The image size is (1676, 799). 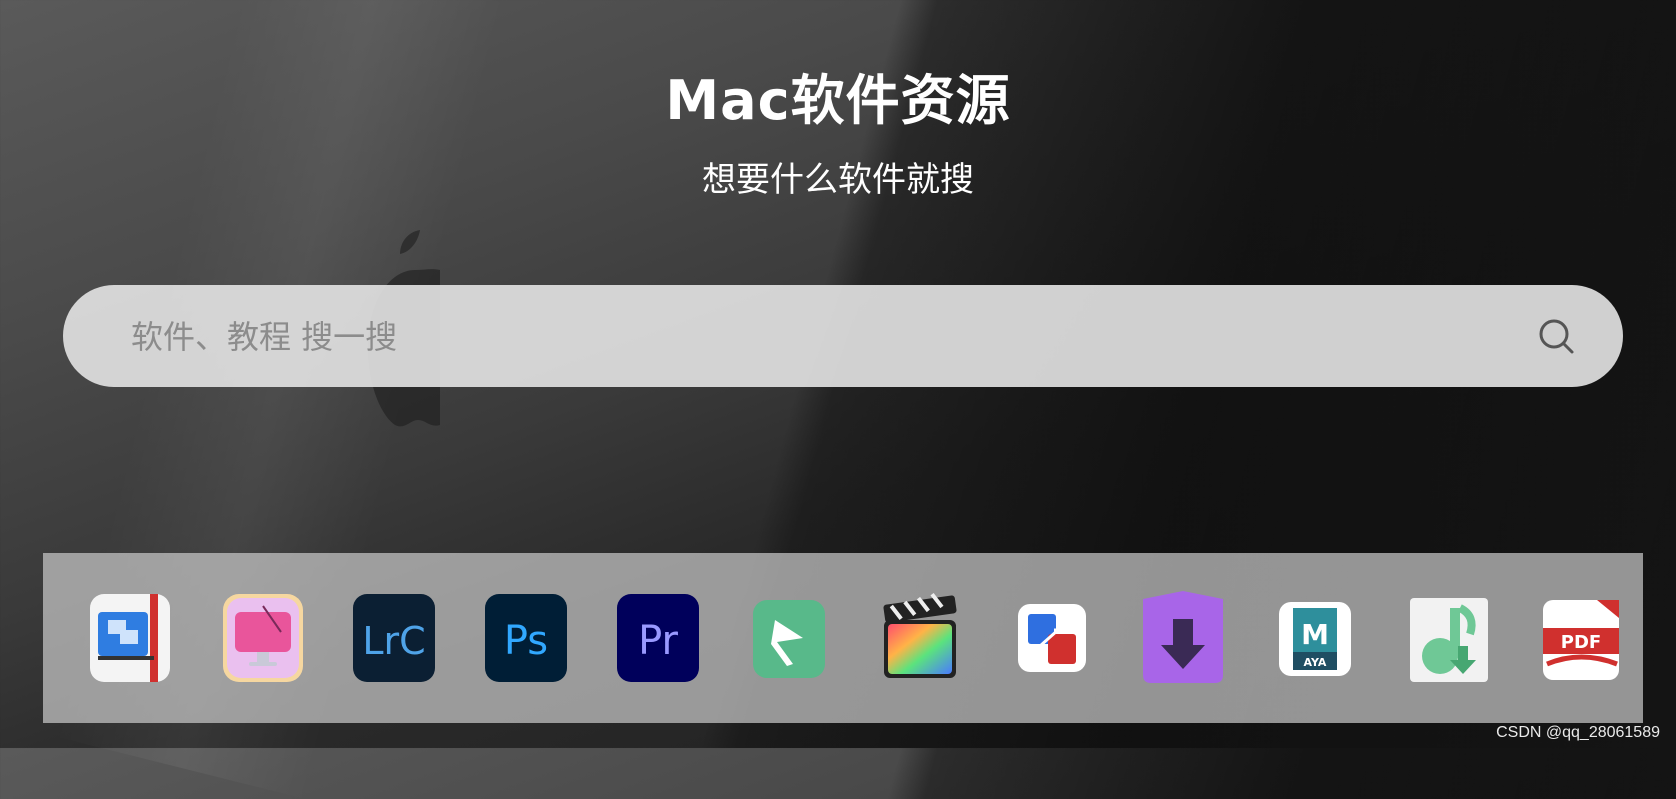 I want to click on app-window-manager-icon, so click(x=130, y=638).